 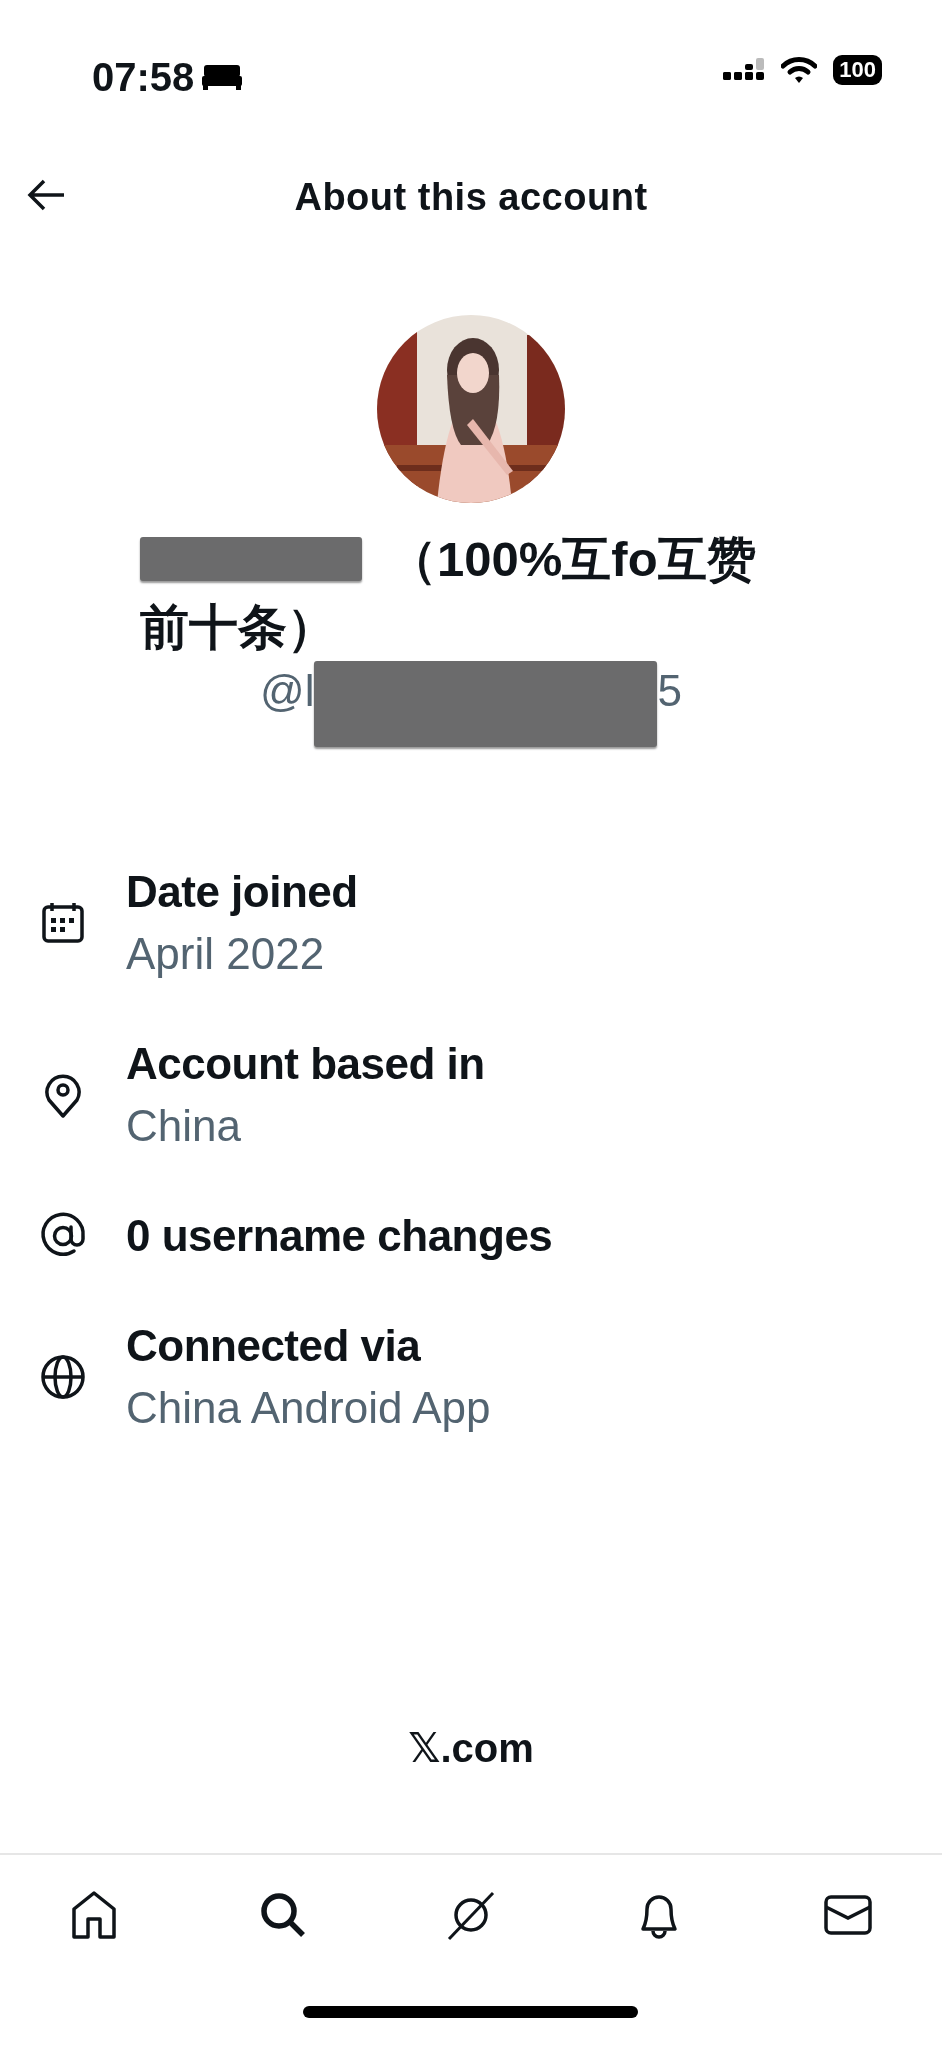 I want to click on battery-indicator: 100, so click(x=857, y=70).